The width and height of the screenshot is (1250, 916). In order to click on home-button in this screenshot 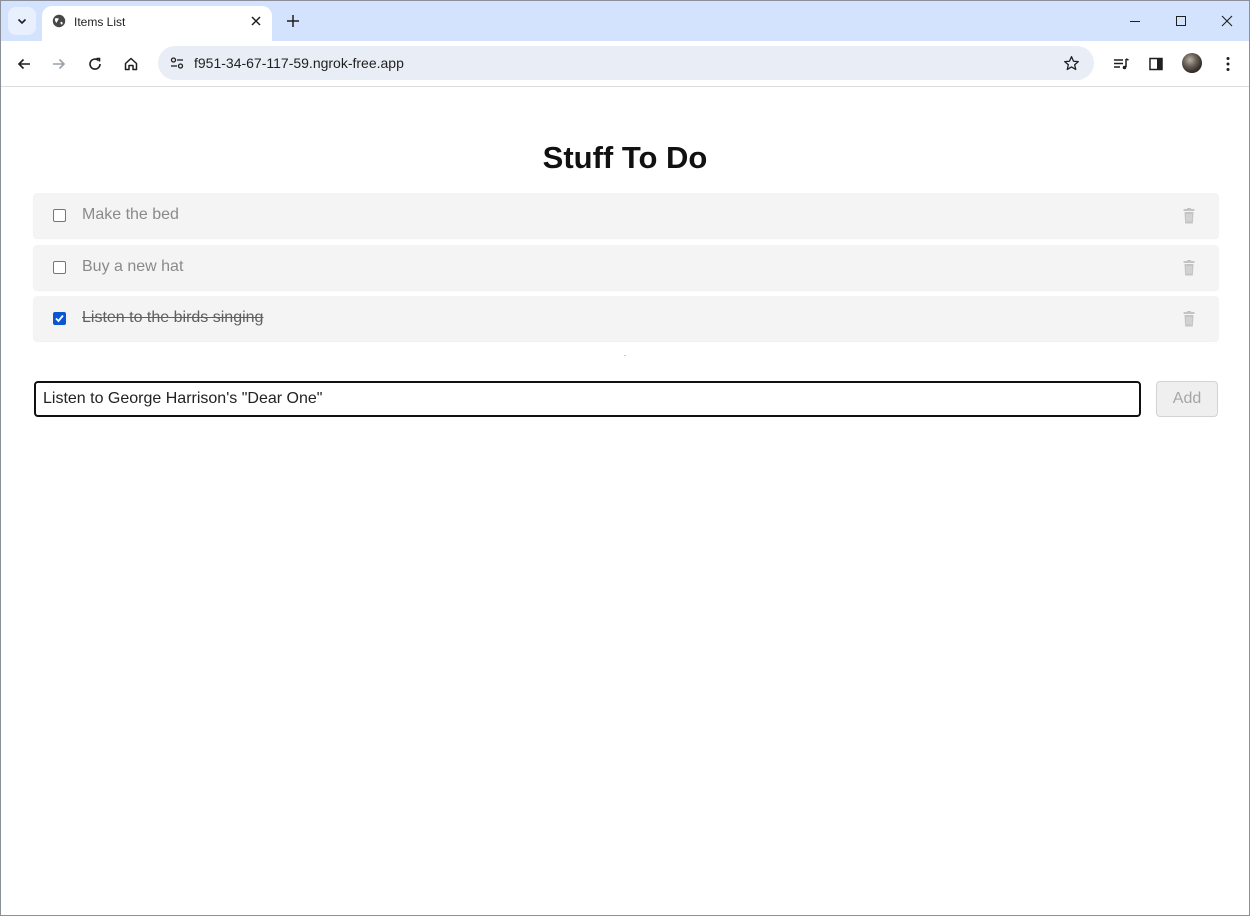, I will do `click(131, 64)`.